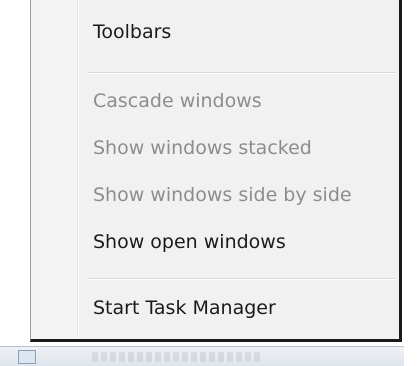 The width and height of the screenshot is (420, 366). I want to click on menu-item-cascade-windows: Cascade windows, so click(177, 101).